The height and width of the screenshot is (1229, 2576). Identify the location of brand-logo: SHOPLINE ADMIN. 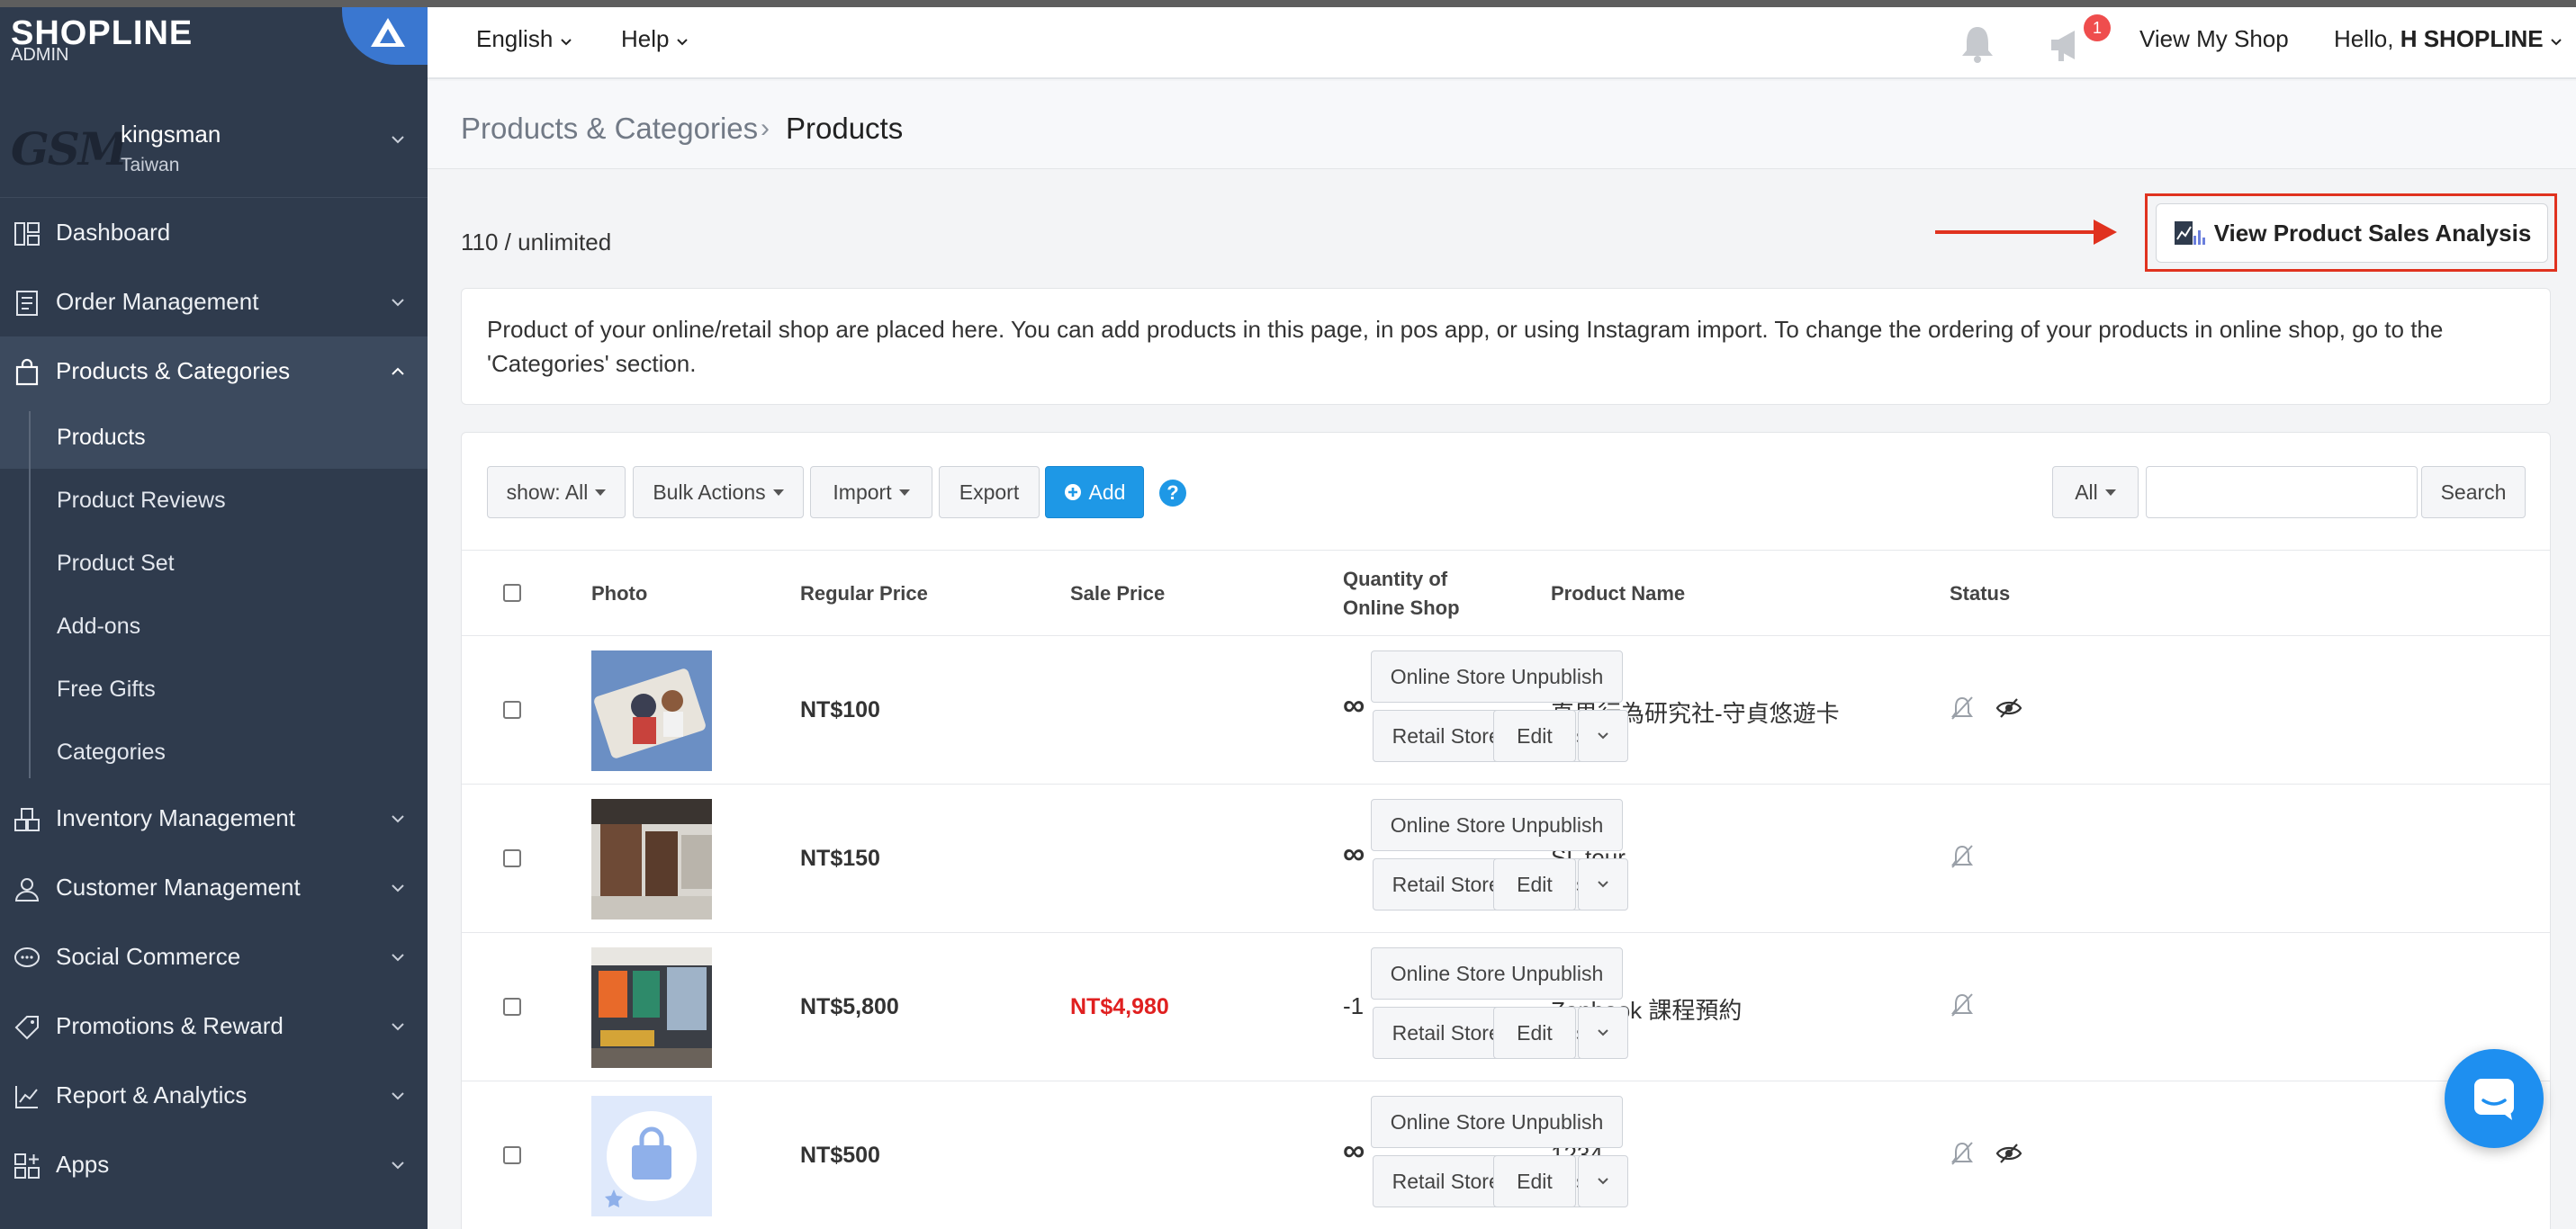
(216, 46).